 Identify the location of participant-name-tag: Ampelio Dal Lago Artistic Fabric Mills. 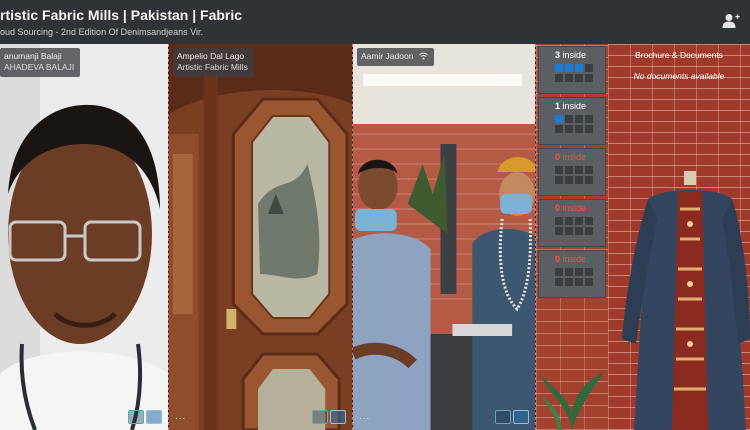
(213, 62).